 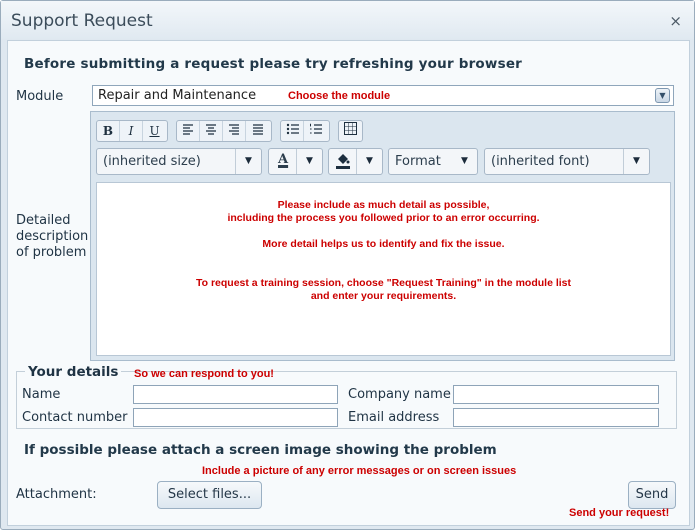 What do you see at coordinates (316, 128) in the screenshot?
I see `numbered-list-icon` at bounding box center [316, 128].